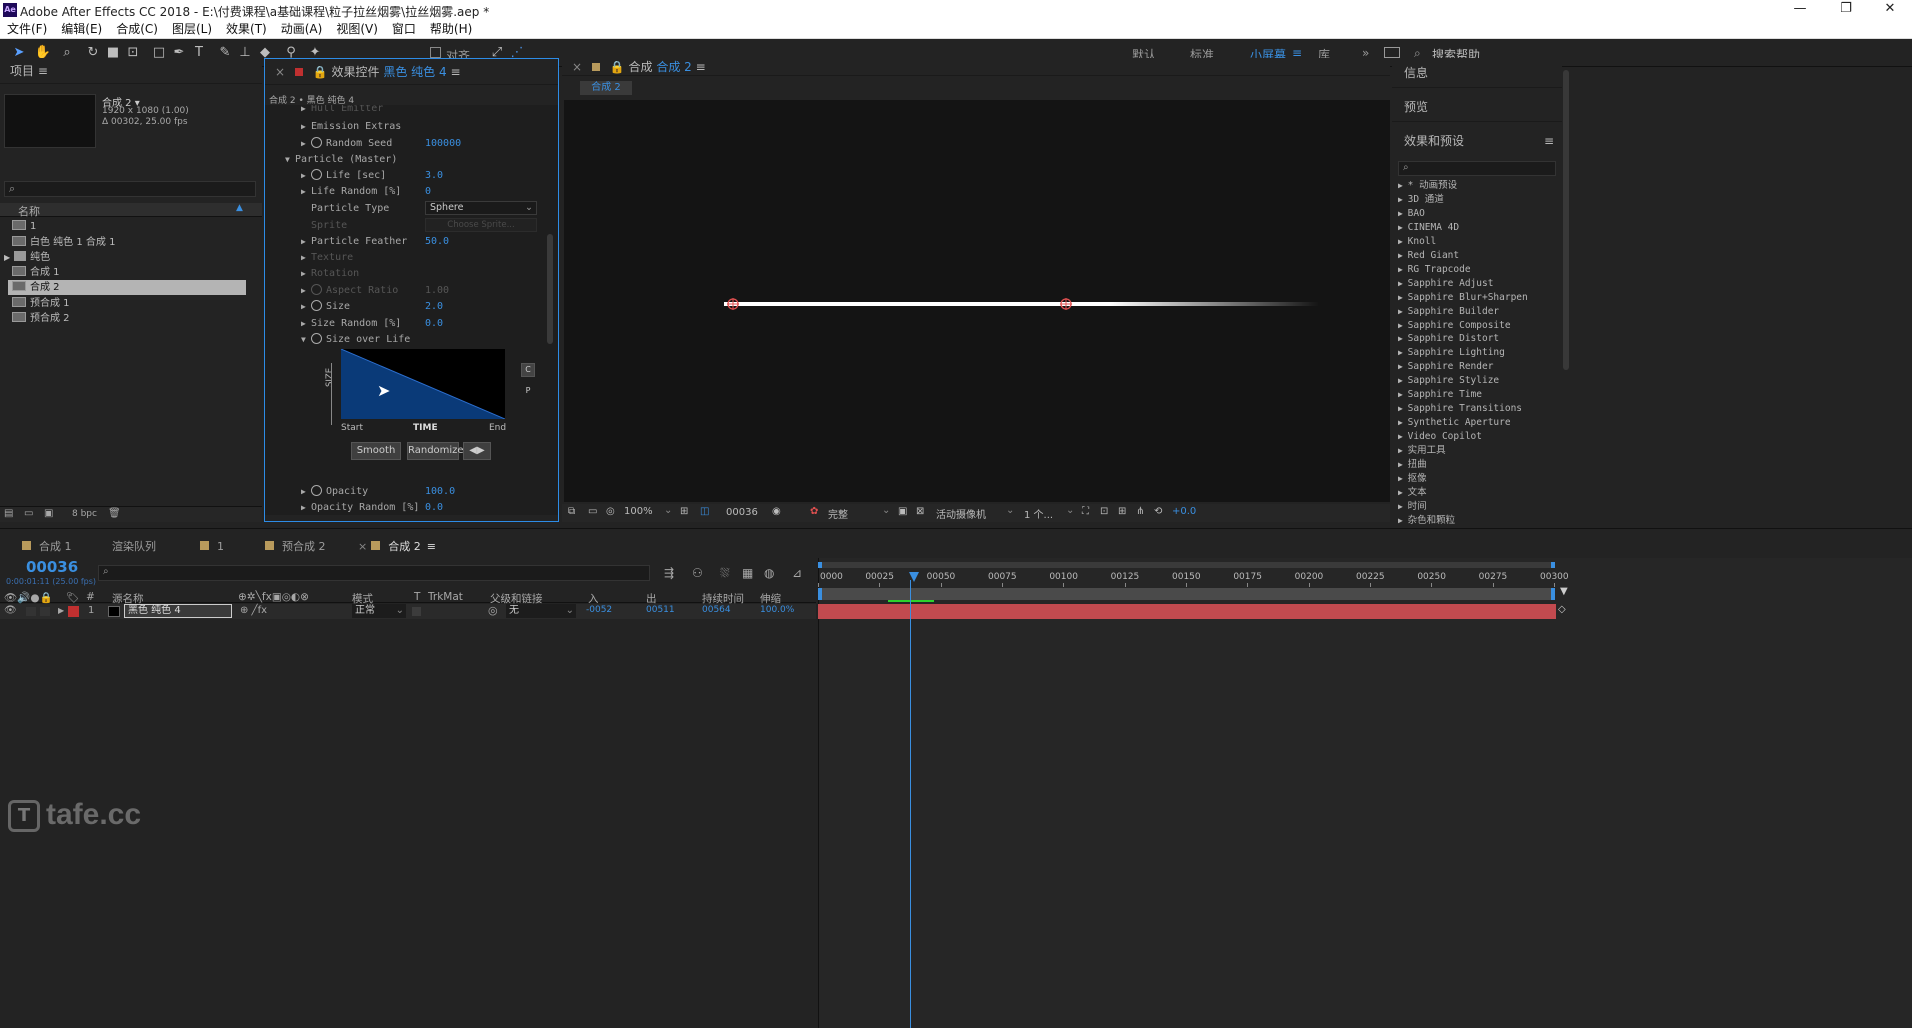  Describe the element at coordinates (1428, 228) in the screenshot. I see `effects-category-item: ▶ CINEMA 4D` at that location.